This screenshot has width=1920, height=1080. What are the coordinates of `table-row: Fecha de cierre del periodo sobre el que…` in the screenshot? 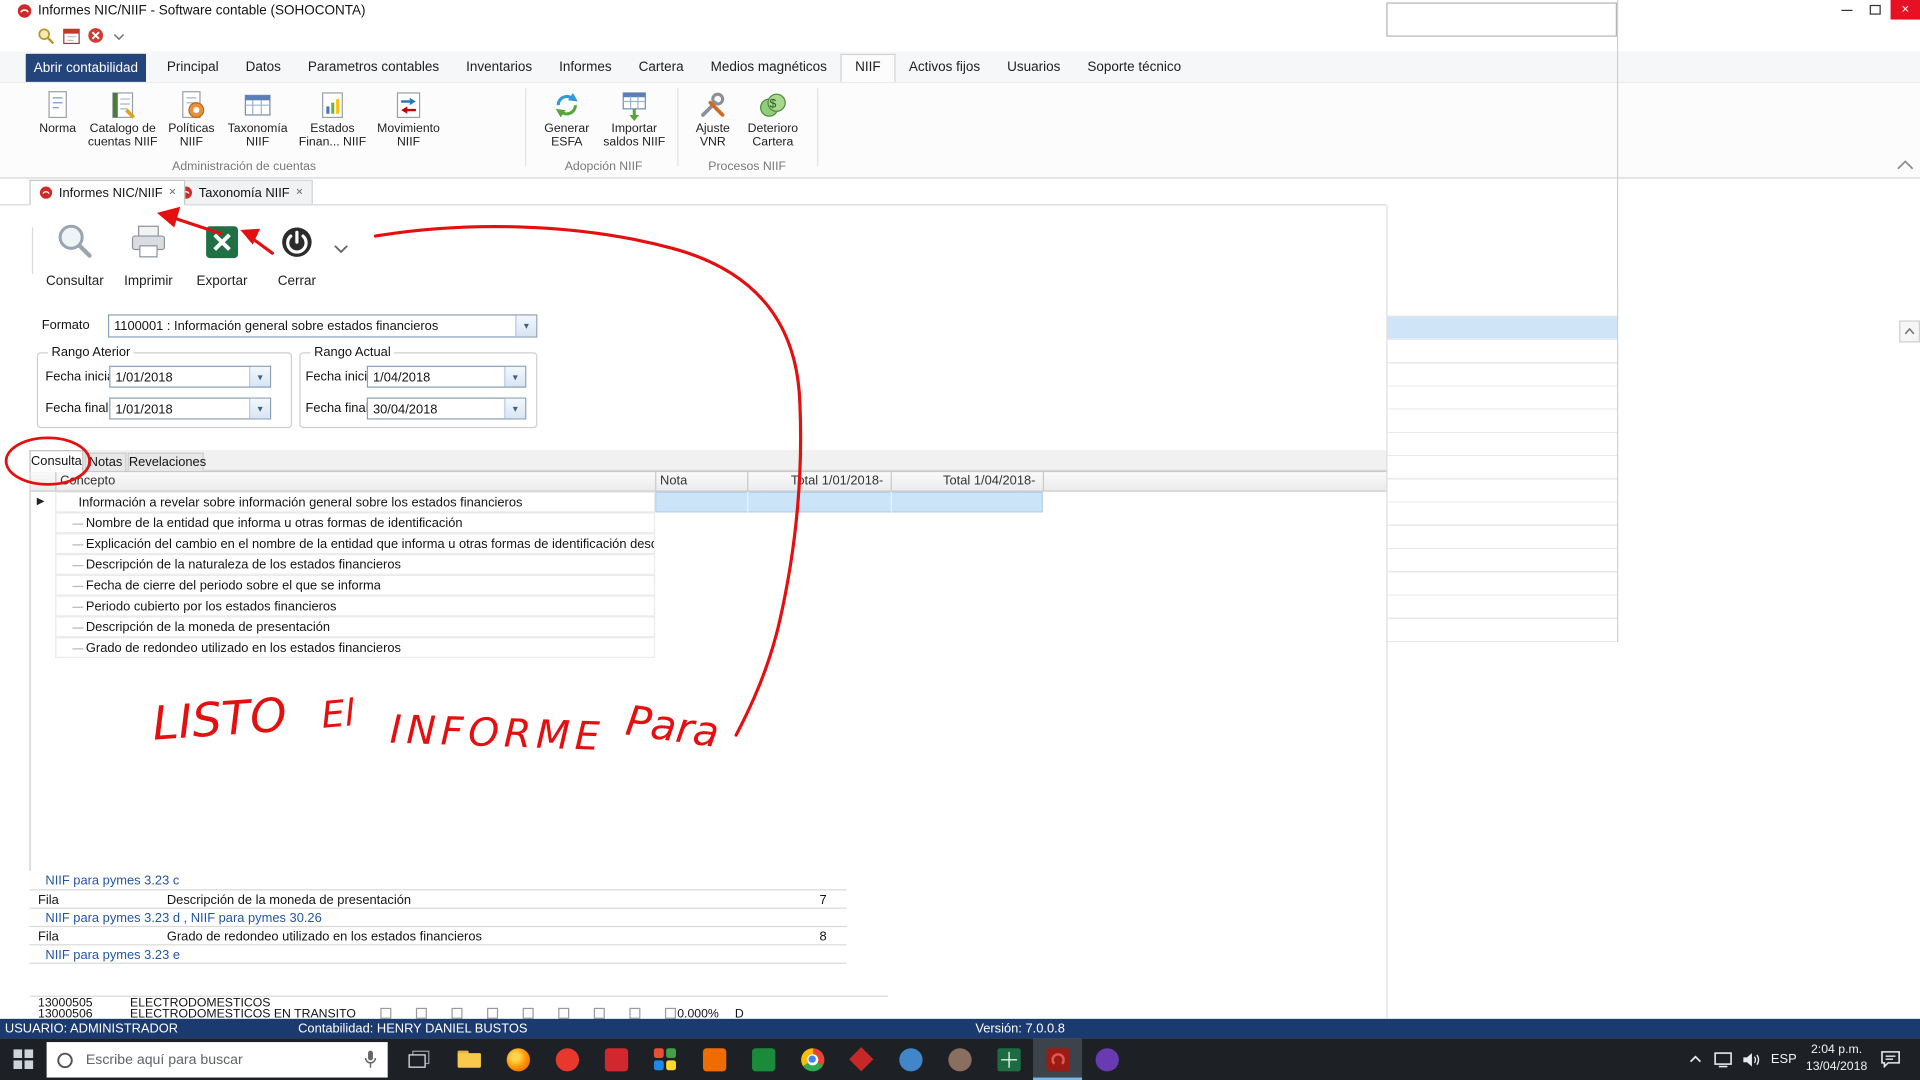 It's located at (355, 585).